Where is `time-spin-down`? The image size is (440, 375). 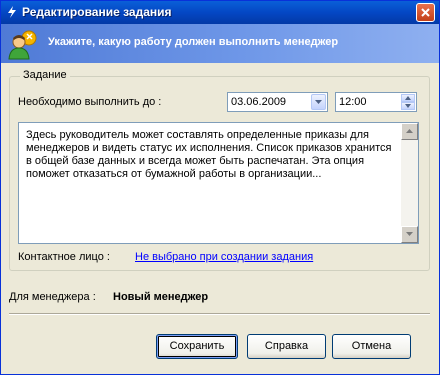
time-spin-down is located at coordinates (408, 106).